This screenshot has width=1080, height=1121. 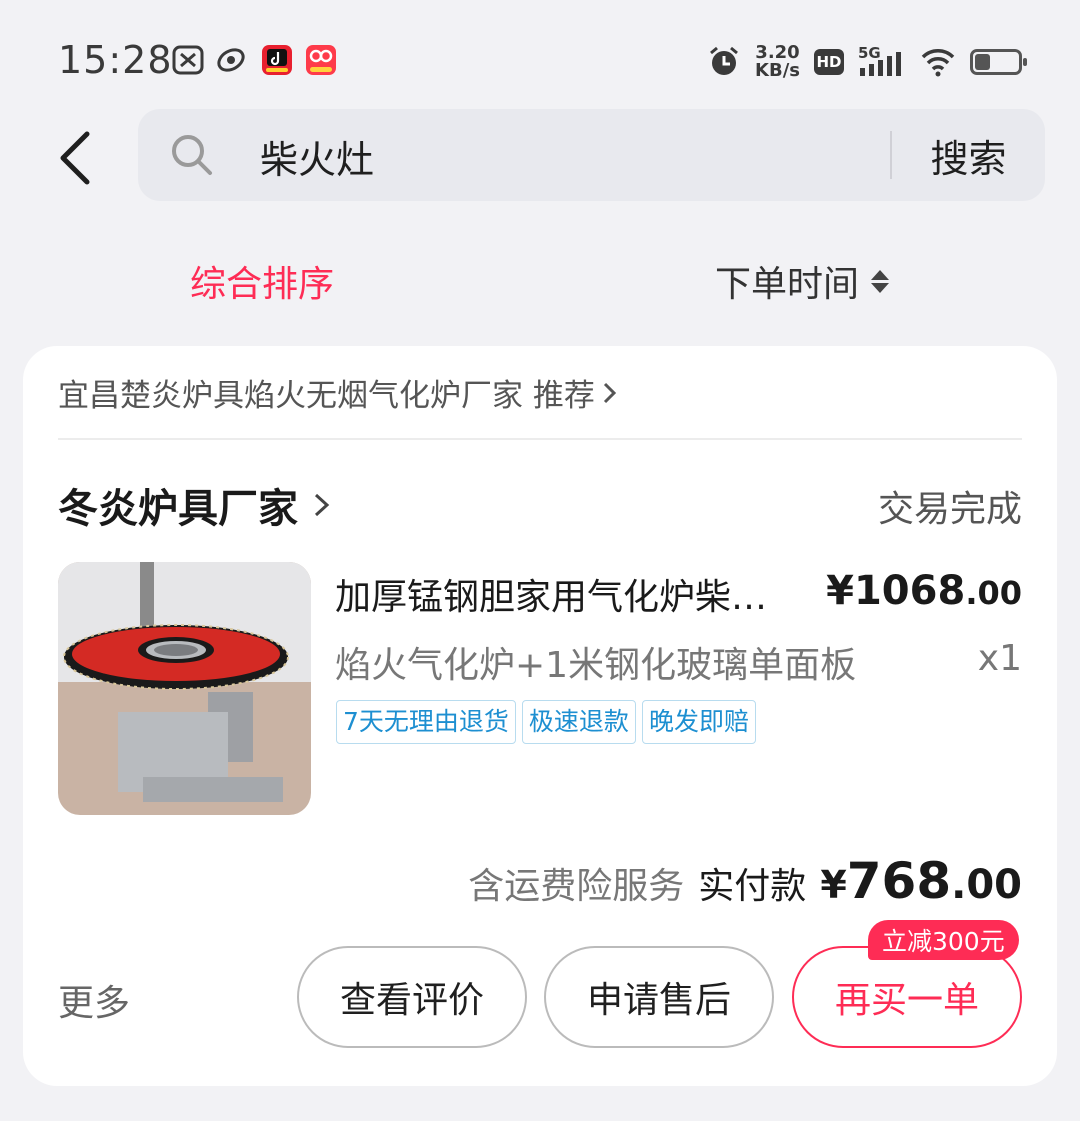 What do you see at coordinates (943, 940) in the screenshot?
I see `discount-badge: 立减300元` at bounding box center [943, 940].